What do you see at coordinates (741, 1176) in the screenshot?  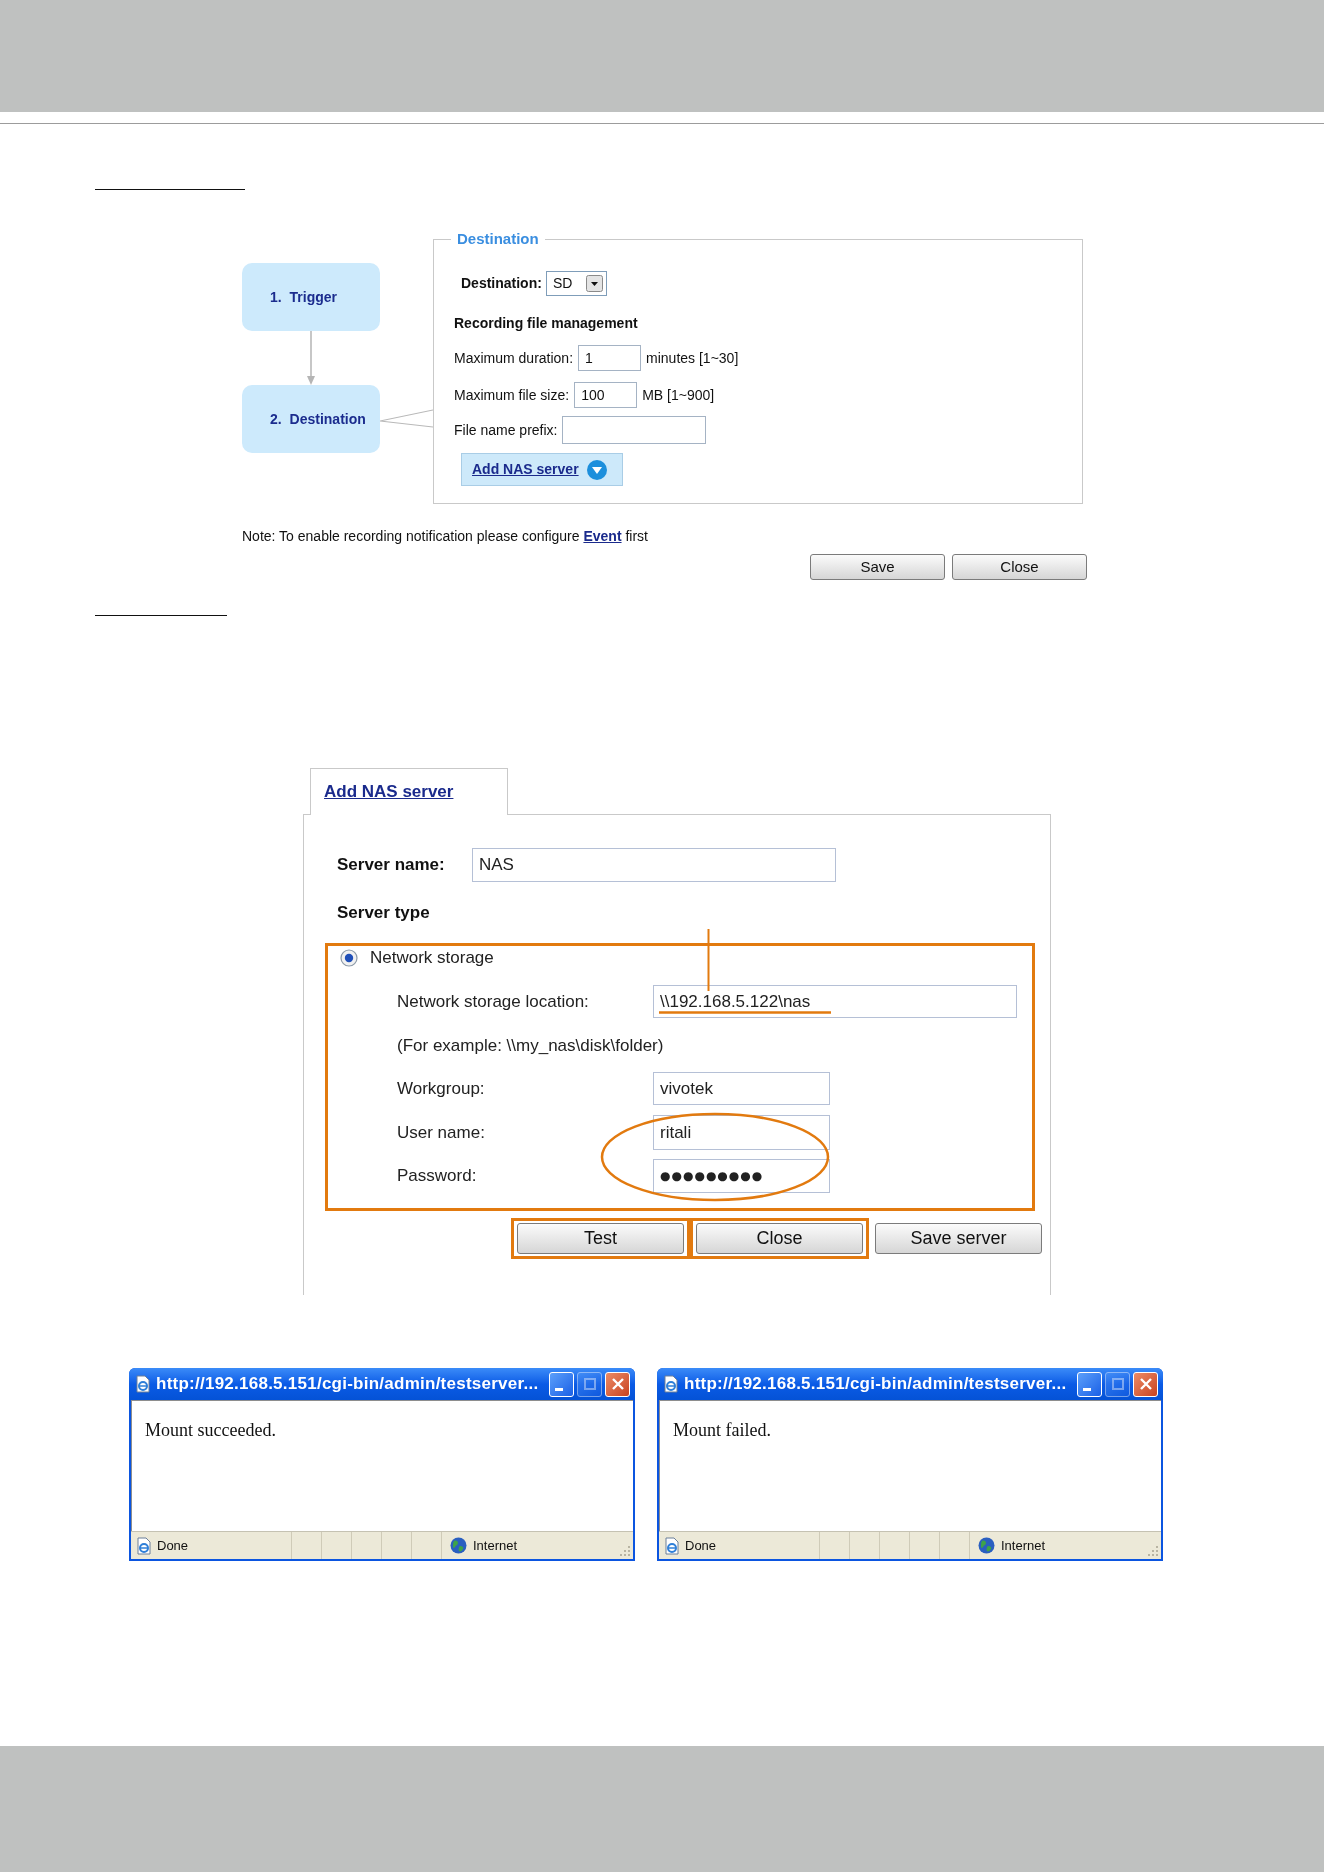 I see `text-field: ●●●●●●●●●` at bounding box center [741, 1176].